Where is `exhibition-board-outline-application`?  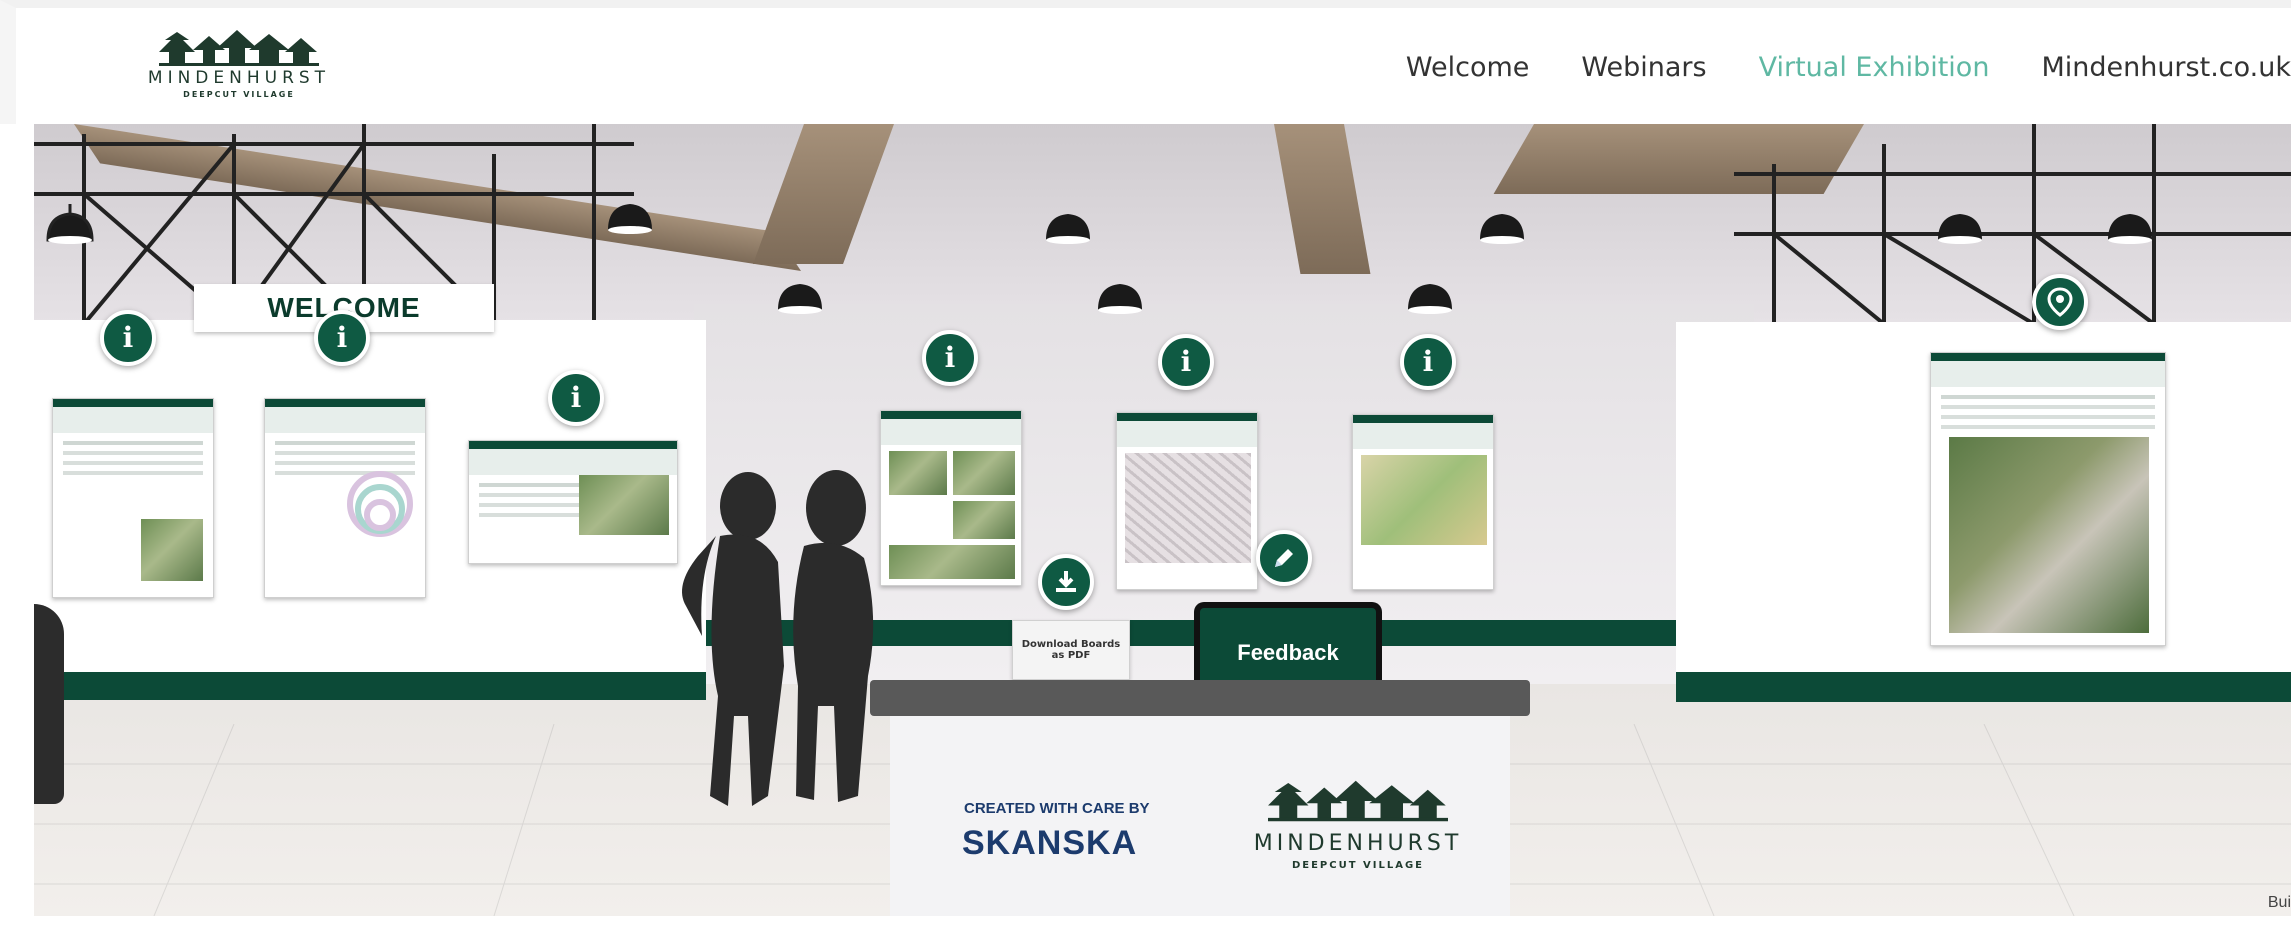 exhibition-board-outline-application is located at coordinates (573, 502).